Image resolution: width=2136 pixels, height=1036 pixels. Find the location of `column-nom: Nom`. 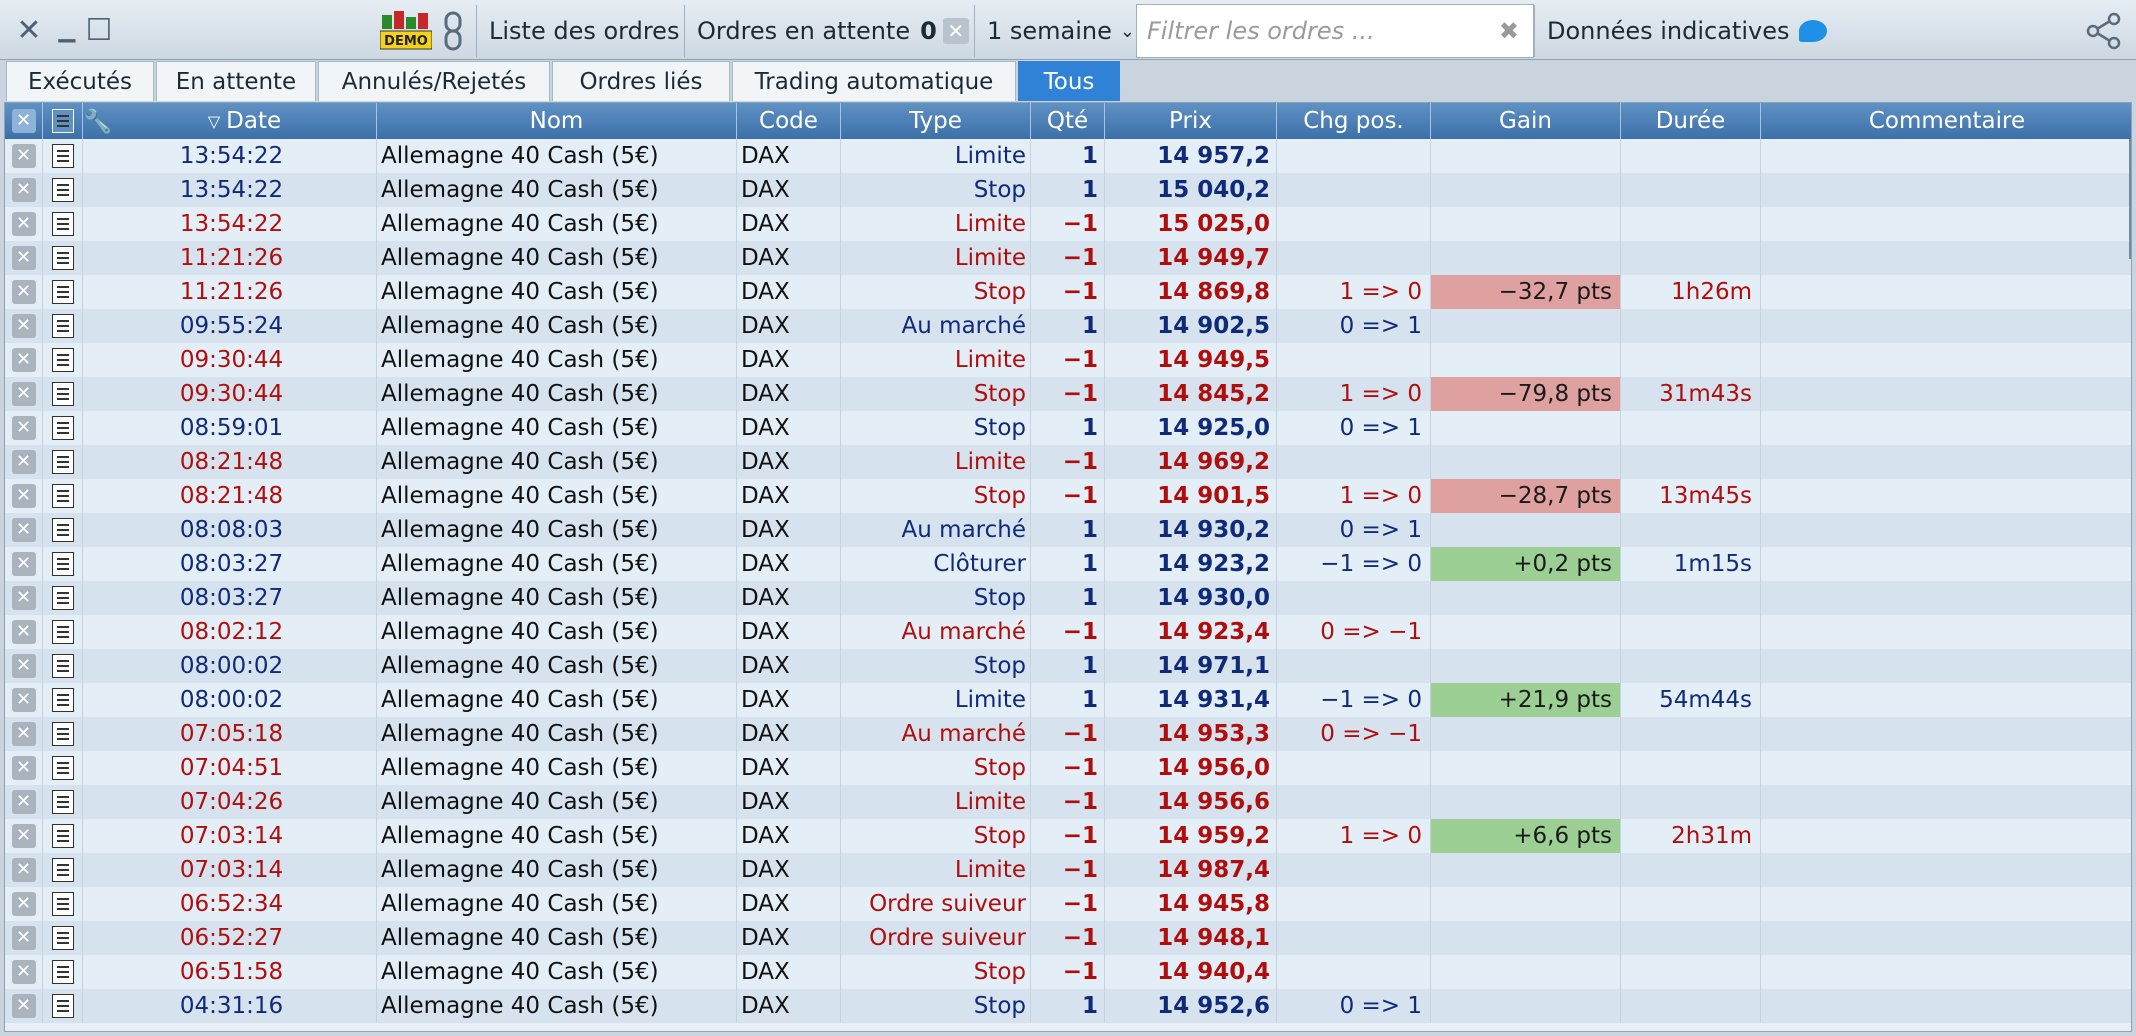

column-nom: Nom is located at coordinates (557, 121).